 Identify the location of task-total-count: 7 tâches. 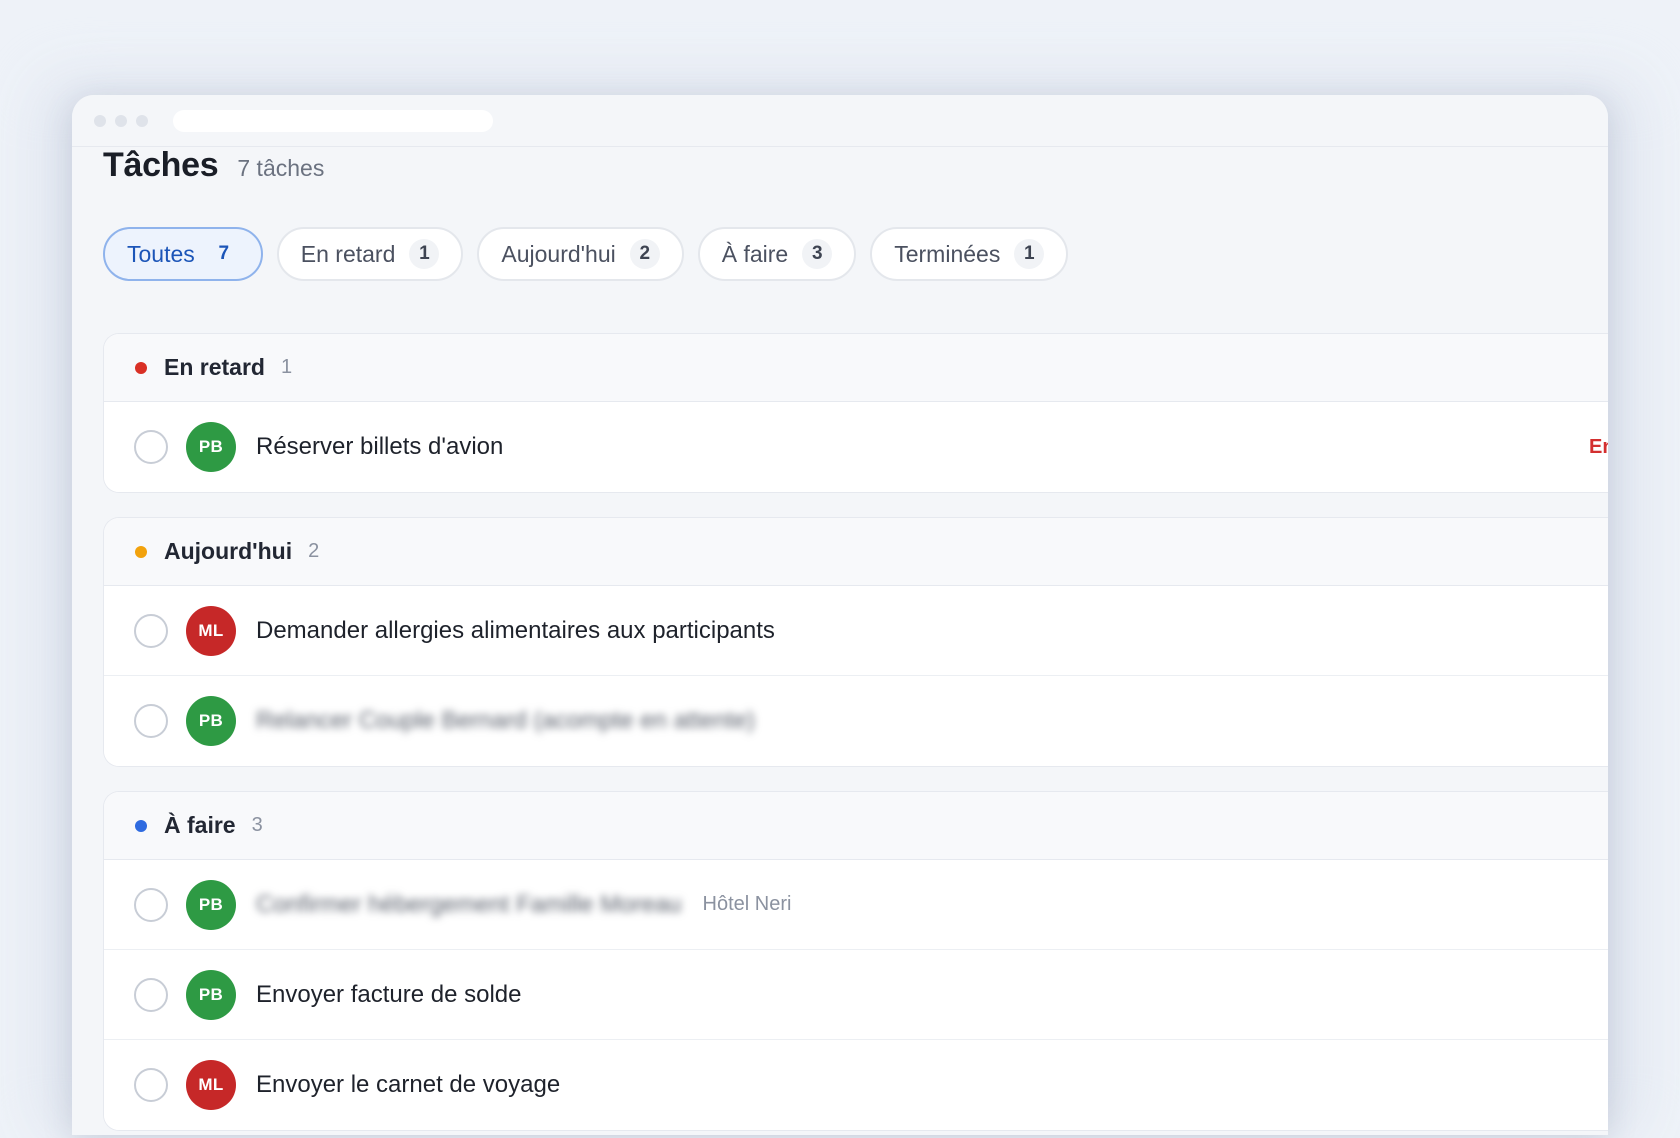
(281, 168).